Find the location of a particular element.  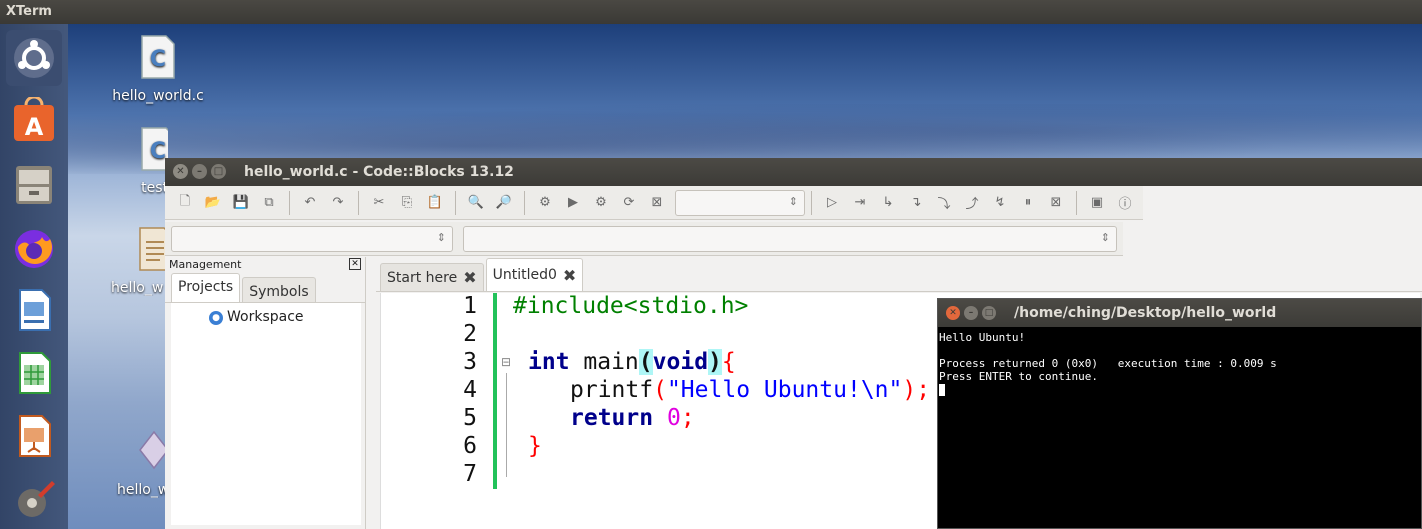

svg-text: A is located at coordinates (34, 127).